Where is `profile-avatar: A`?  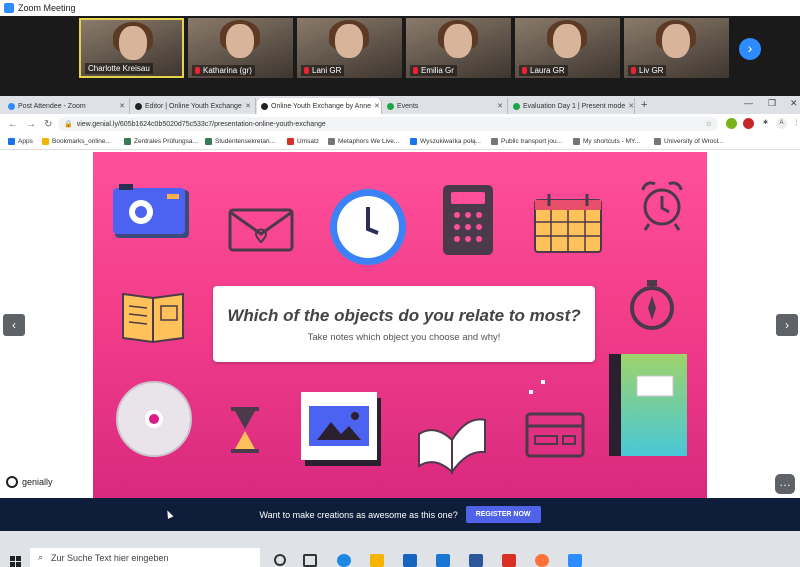
profile-avatar: A is located at coordinates (781, 123).